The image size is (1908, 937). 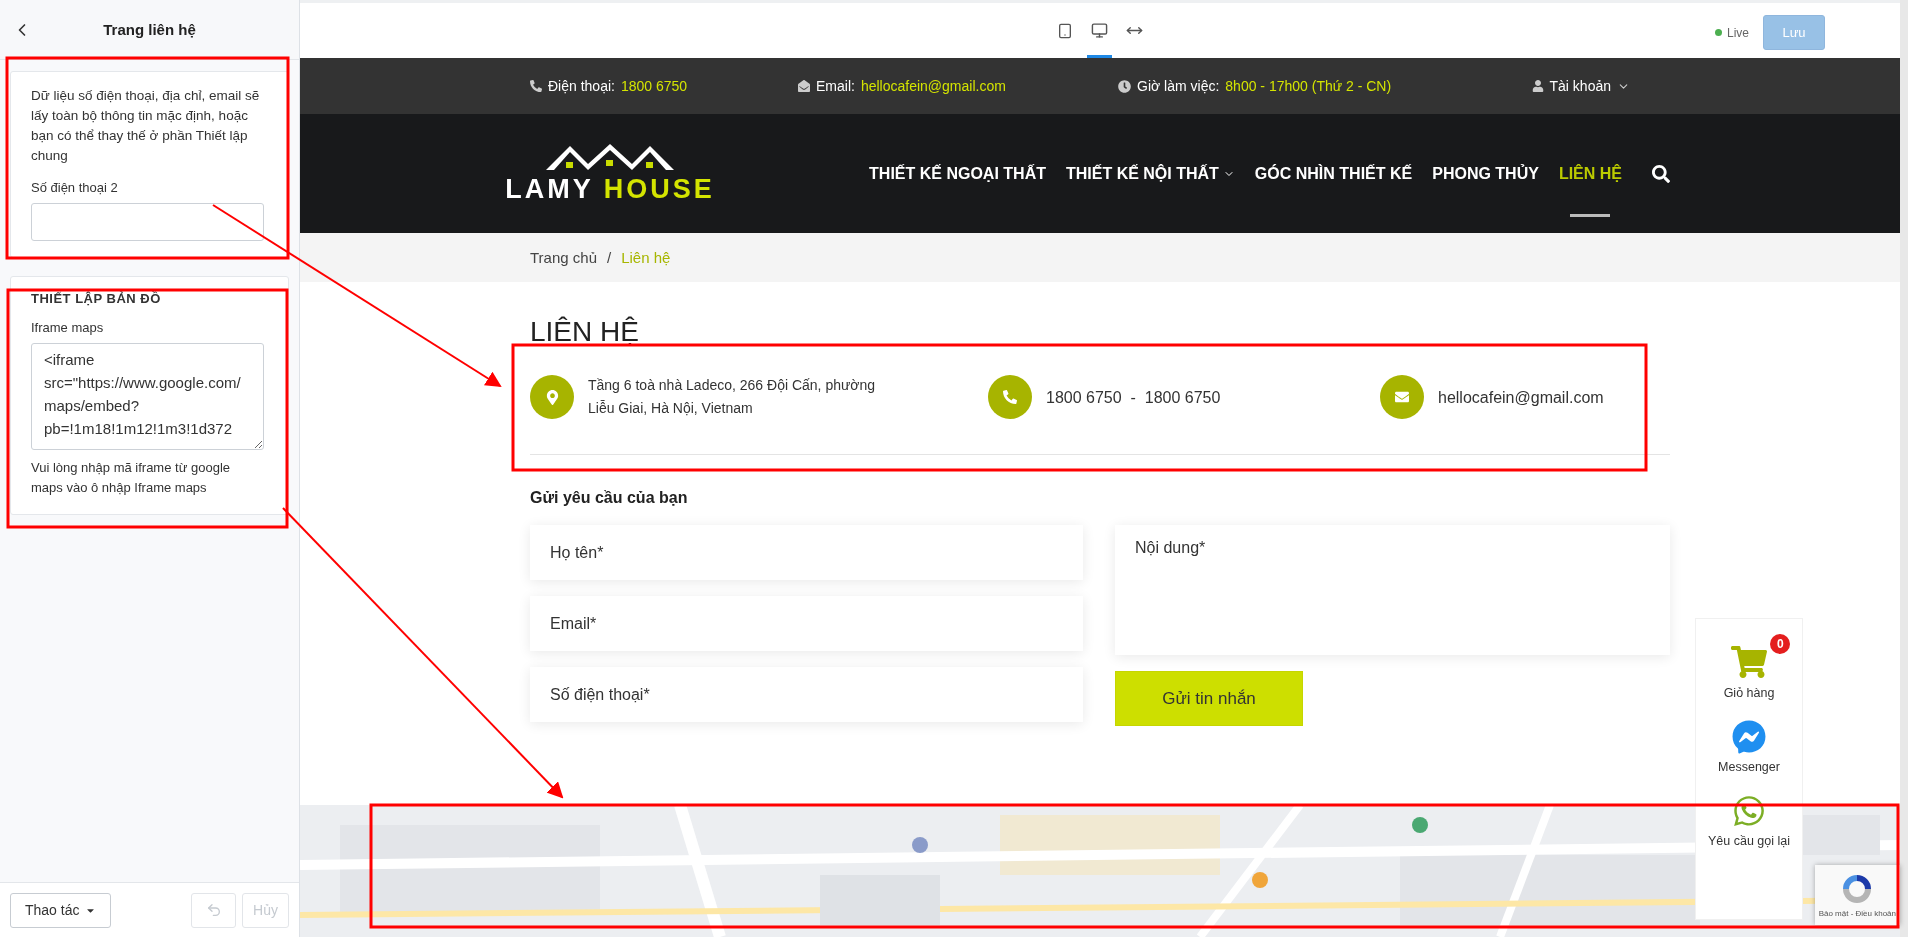 I want to click on nav-link: PHONG THỦY, so click(x=1485, y=173).